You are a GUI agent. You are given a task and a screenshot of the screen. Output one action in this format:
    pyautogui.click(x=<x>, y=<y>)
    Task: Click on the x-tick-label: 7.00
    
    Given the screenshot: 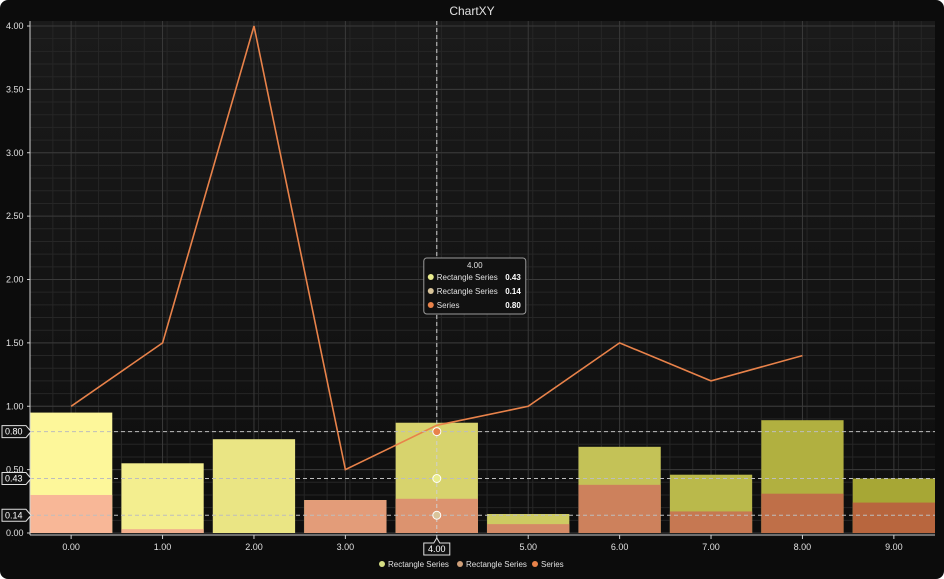 What is the action you would take?
    pyautogui.click(x=711, y=547)
    